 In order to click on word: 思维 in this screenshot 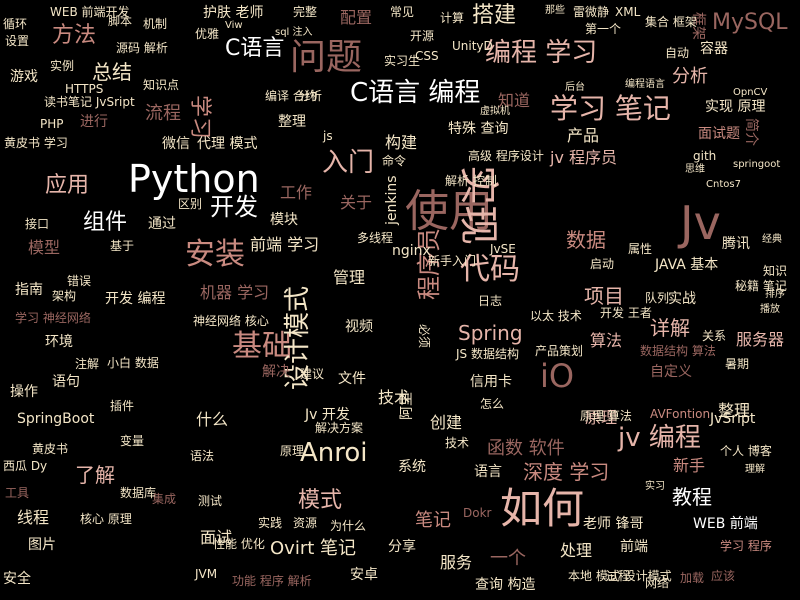, I will do `click(695, 169)`.